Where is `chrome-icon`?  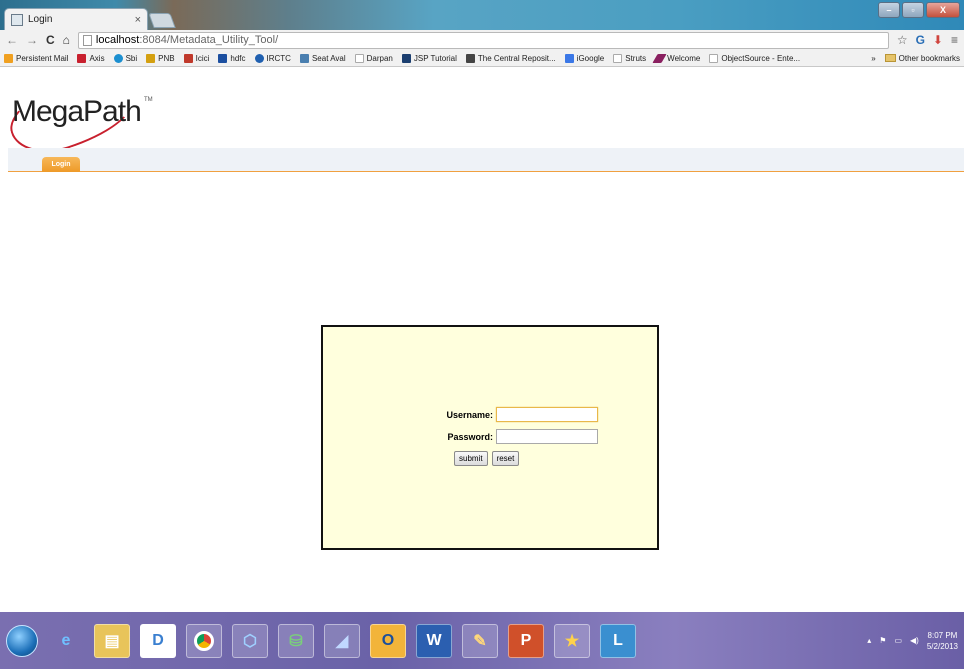
chrome-icon is located at coordinates (204, 640).